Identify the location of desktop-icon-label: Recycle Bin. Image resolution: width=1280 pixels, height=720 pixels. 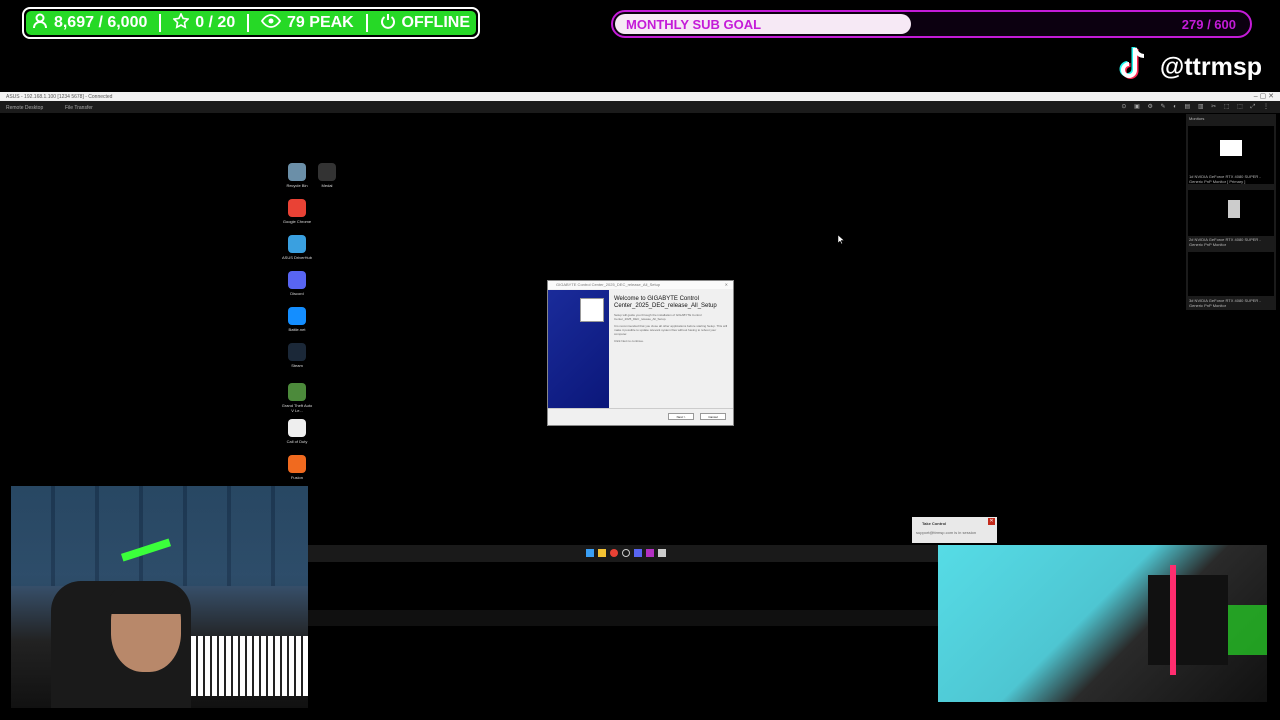
(297, 185).